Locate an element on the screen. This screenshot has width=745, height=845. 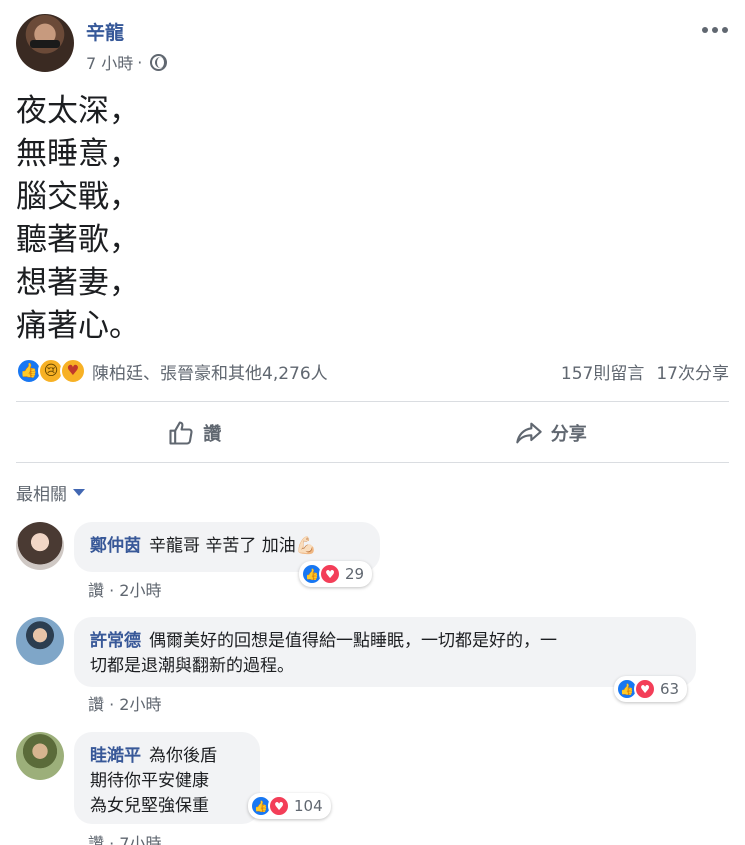
comment-sort-dropdown: 最相關 is located at coordinates (50, 492).